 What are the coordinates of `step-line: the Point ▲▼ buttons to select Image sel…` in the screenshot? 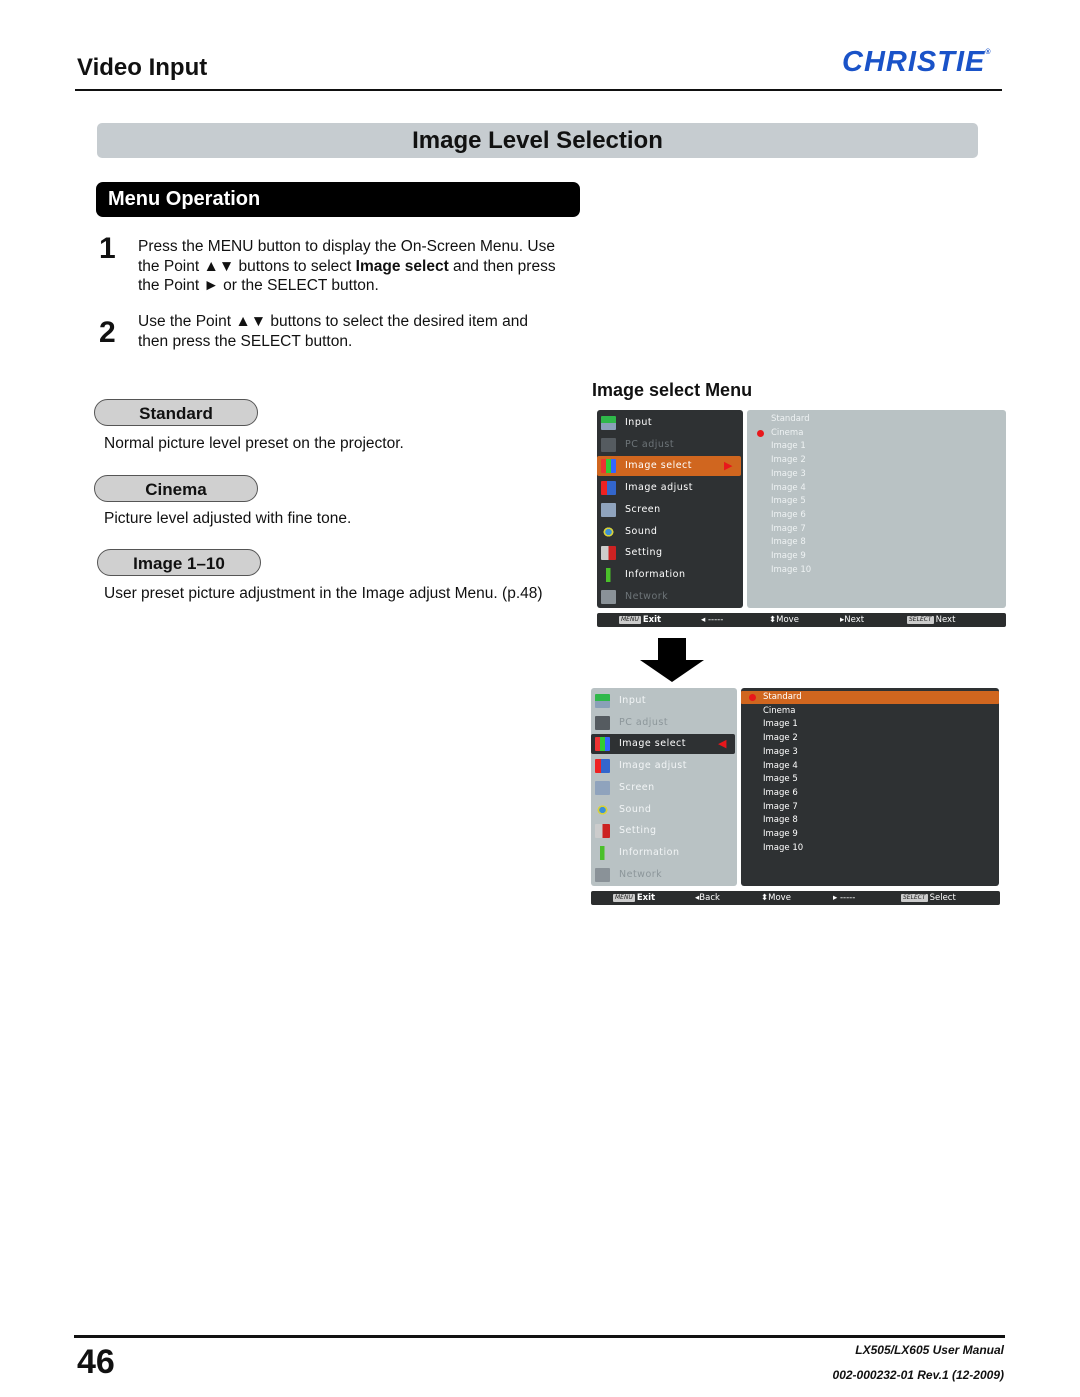 It's located at (358, 267).